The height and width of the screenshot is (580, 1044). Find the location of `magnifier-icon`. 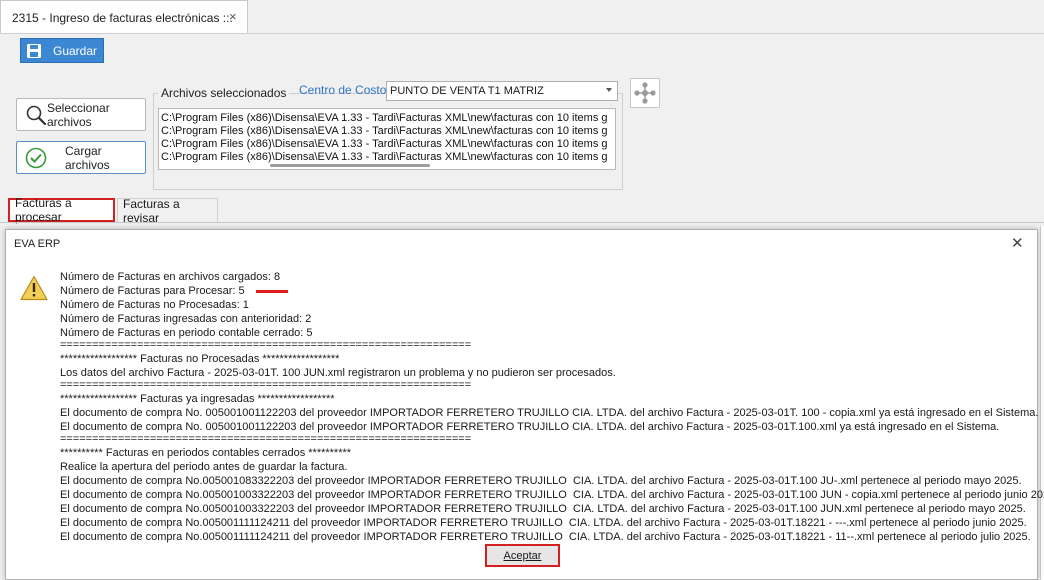

magnifier-icon is located at coordinates (36, 115).